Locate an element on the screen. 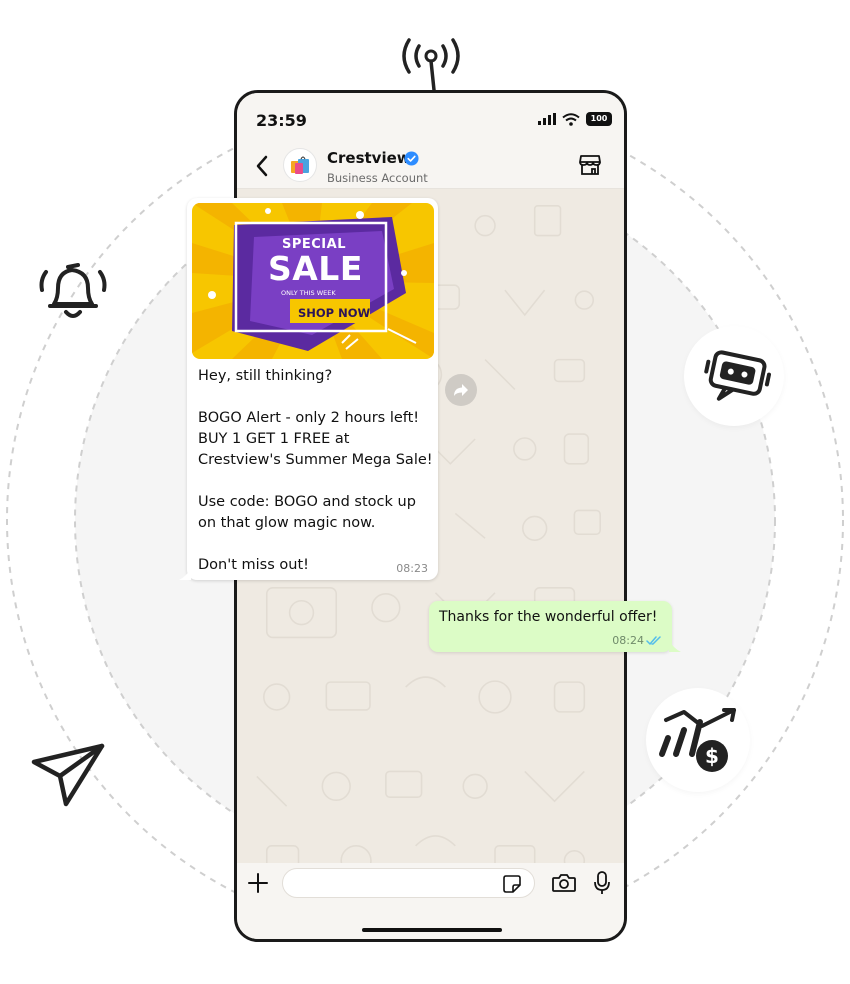 The width and height of the screenshot is (850, 984). bell-icon is located at coordinates (73, 291).